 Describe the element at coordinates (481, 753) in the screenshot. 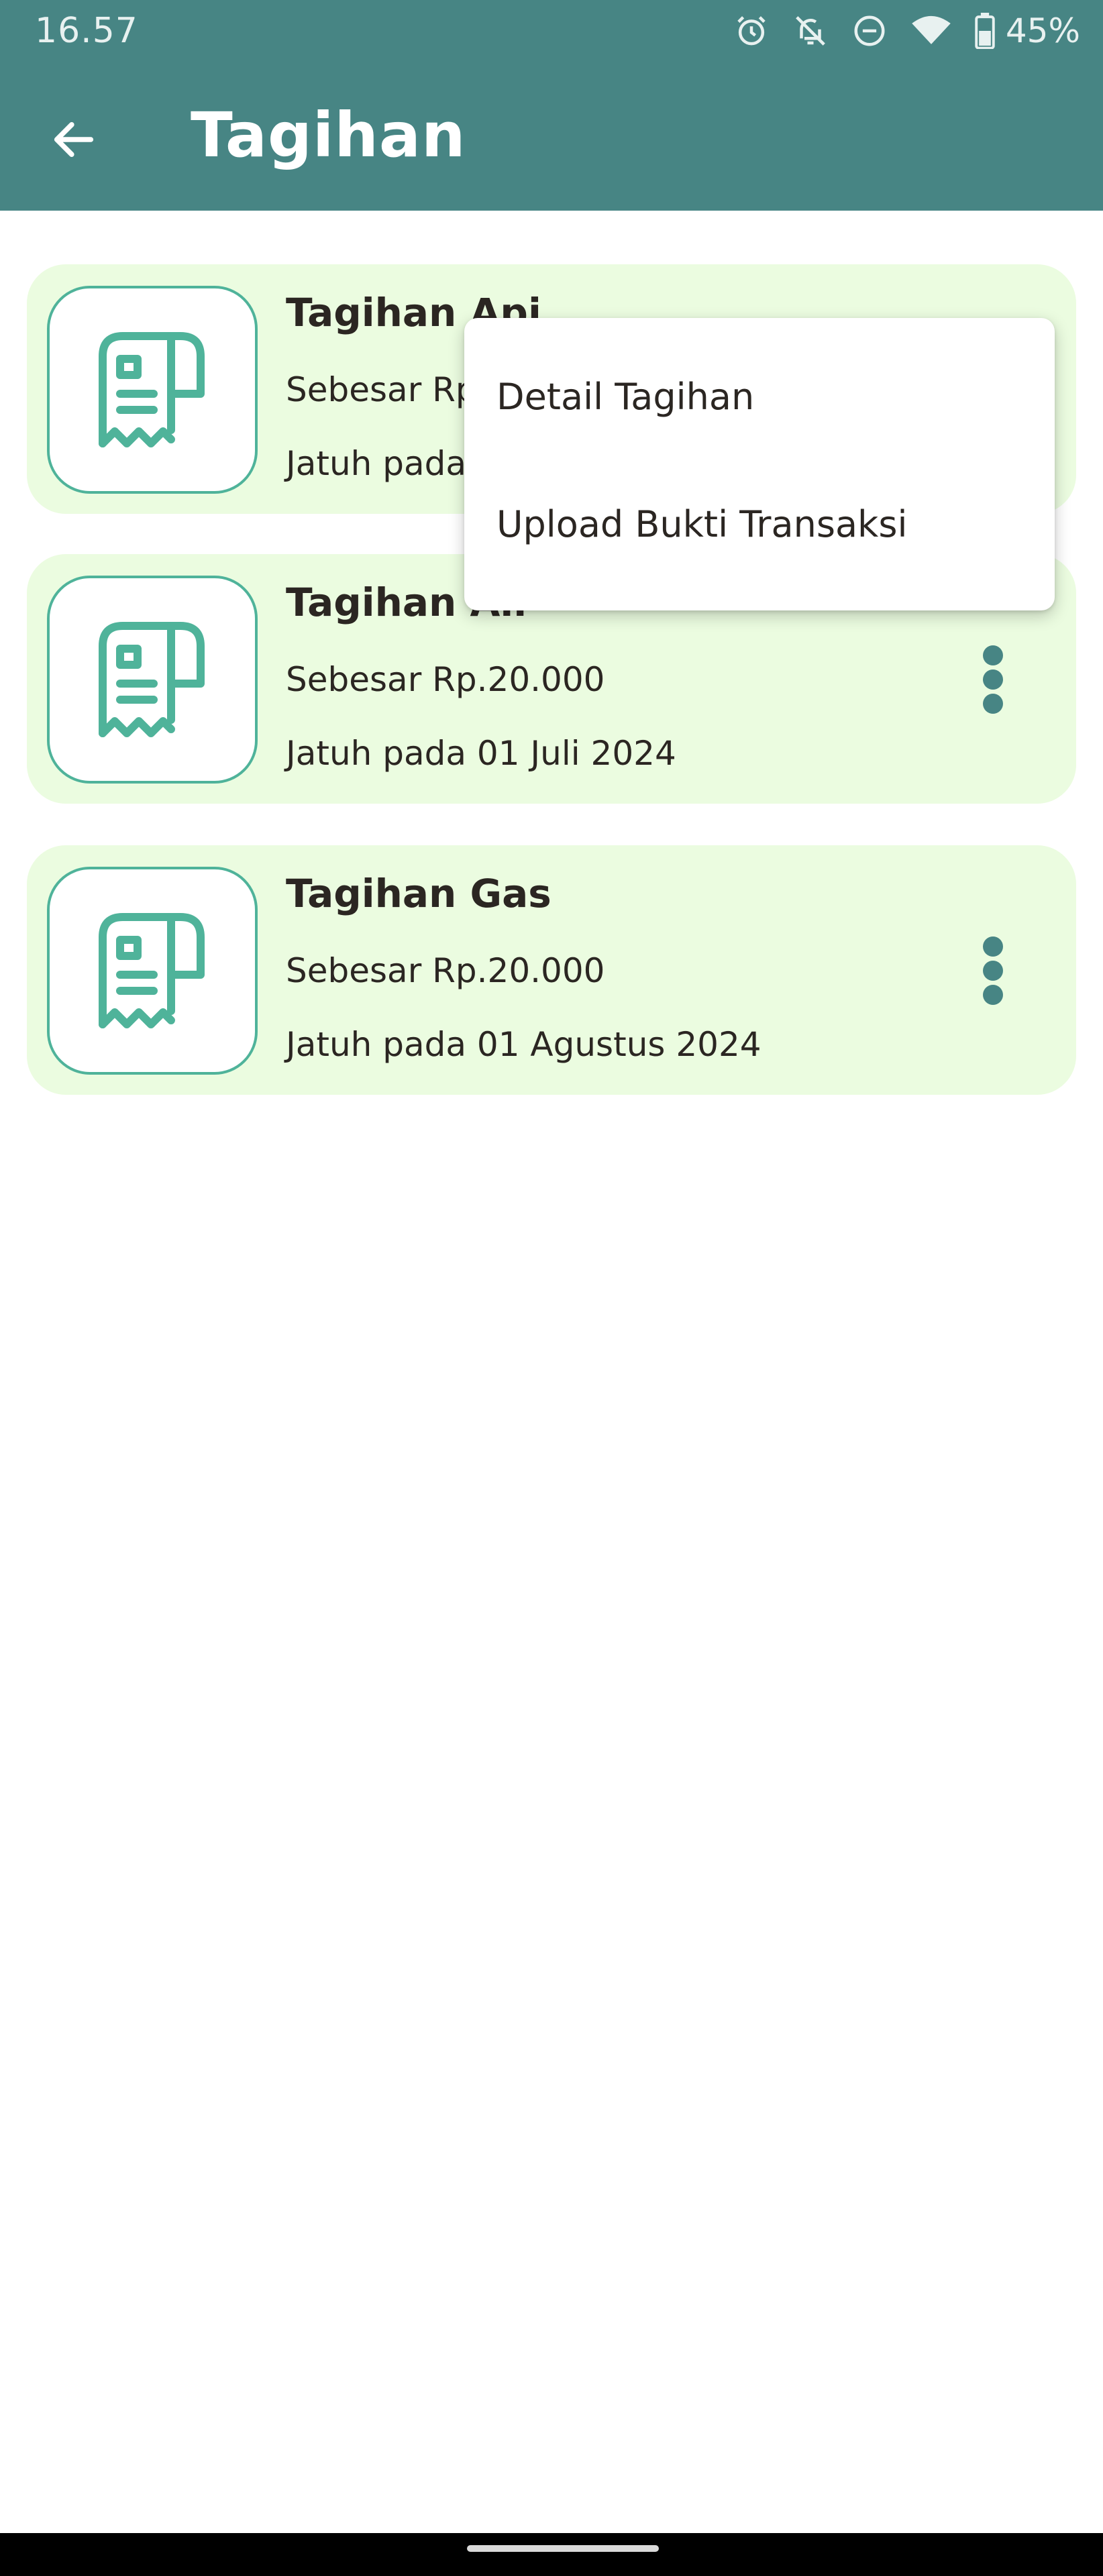

I see `bill-due-date: Jatuh pada 01 Juli 2024` at that location.